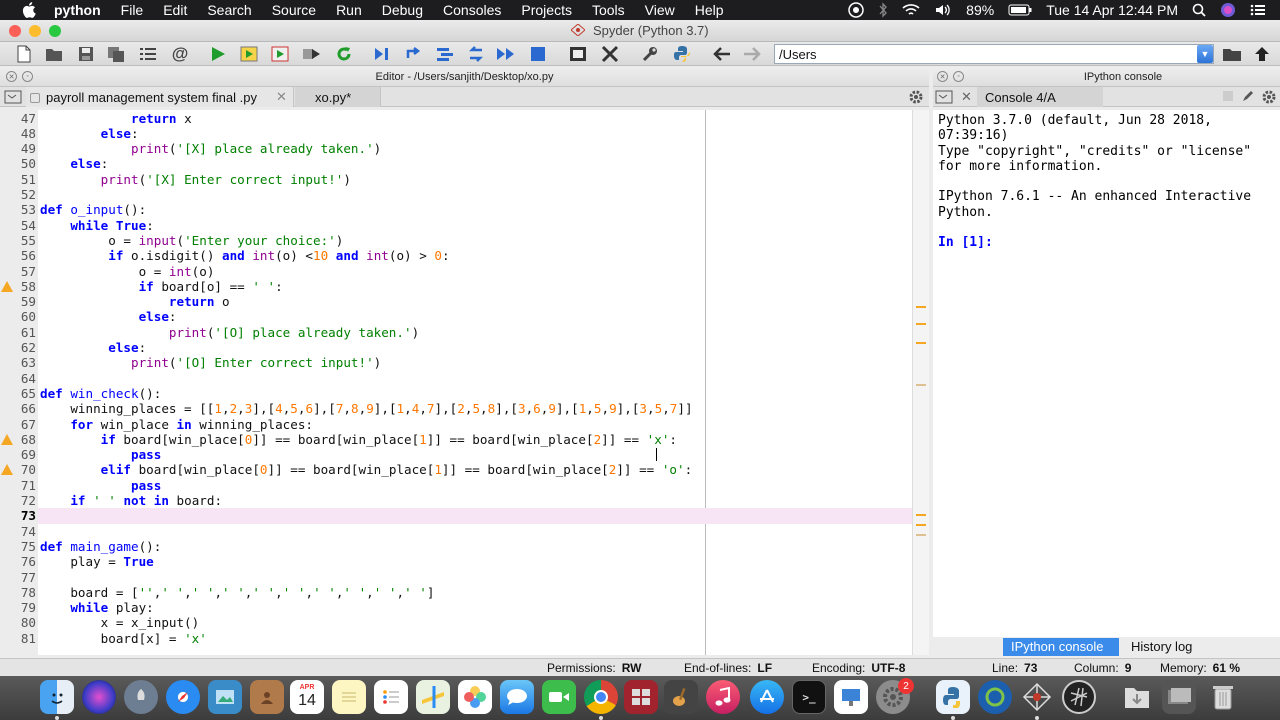  Describe the element at coordinates (920, 382) in the screenshot. I see `editor-scrollbar` at that location.